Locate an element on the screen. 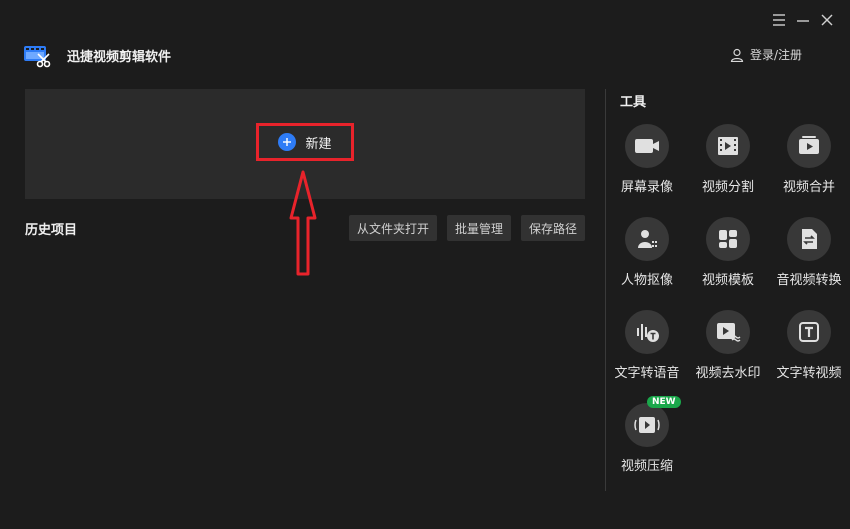 The height and width of the screenshot is (529, 850). person-matting-icon is located at coordinates (647, 239).